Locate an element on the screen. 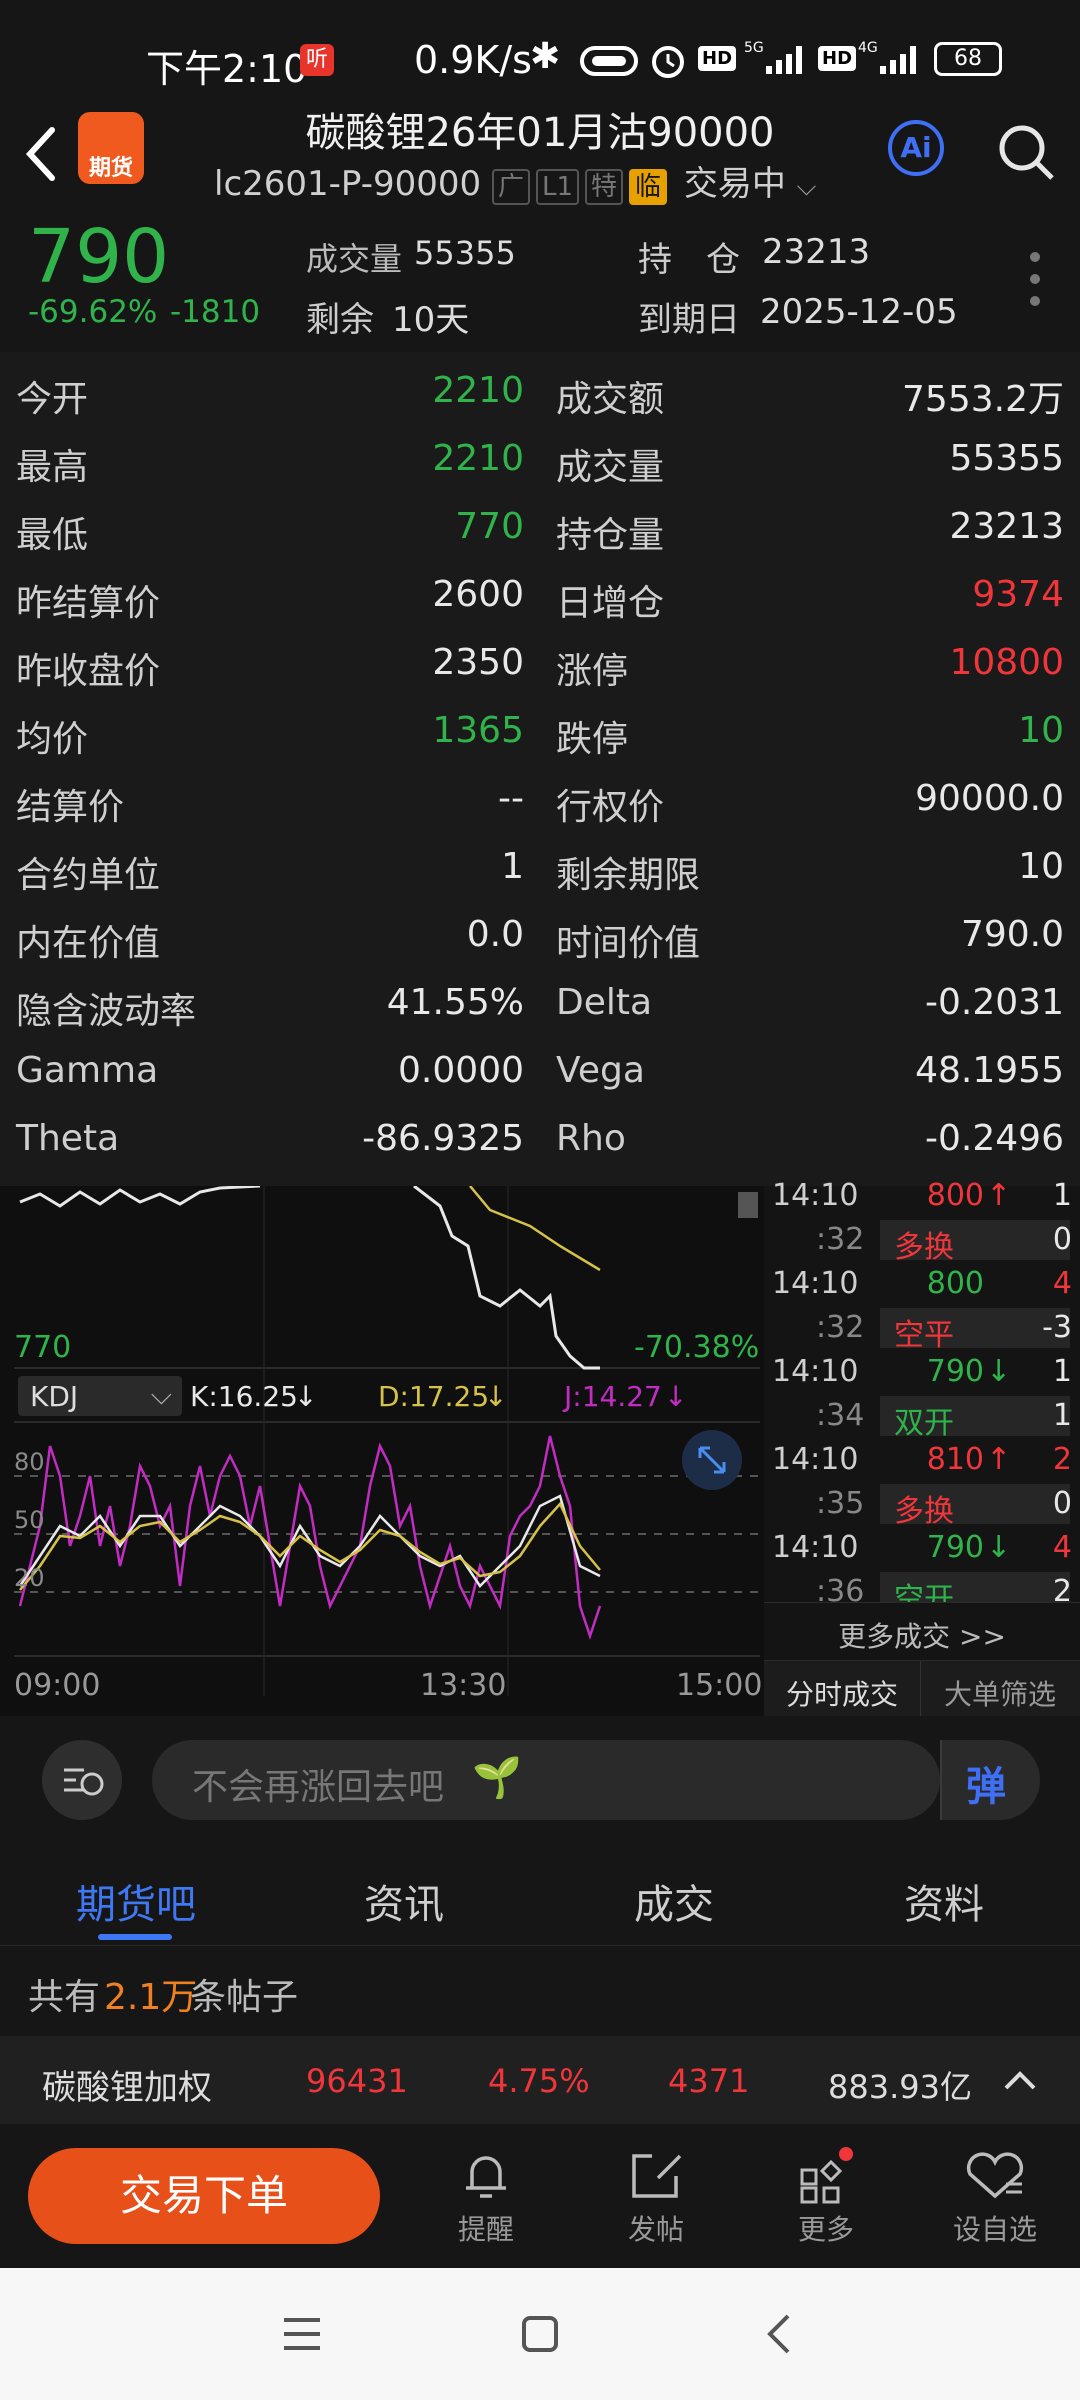  grid-row: 昨收盘价 2350 涨停 10800 is located at coordinates (540, 666).